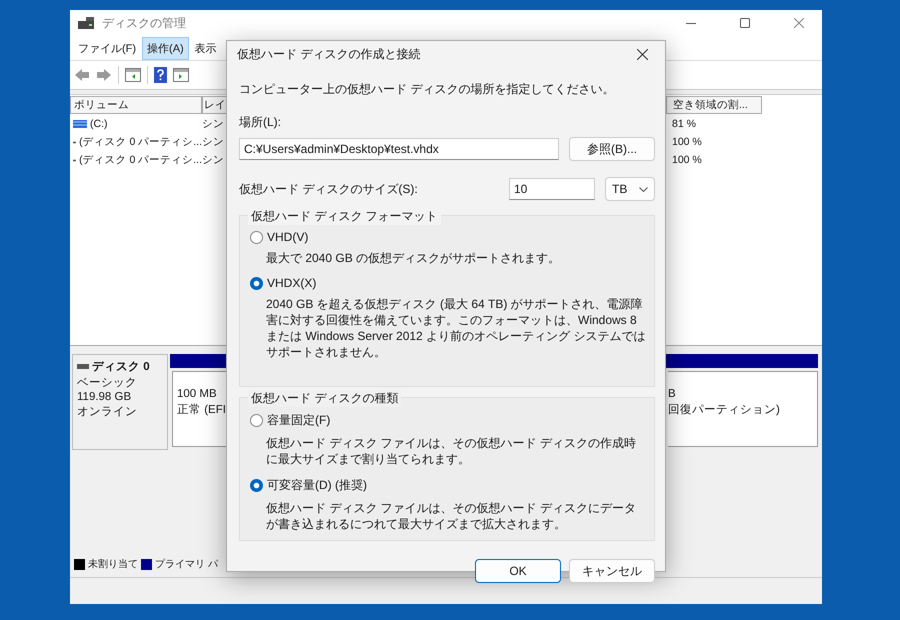 Image resolution: width=900 pixels, height=620 pixels. What do you see at coordinates (165, 48) in the screenshot?
I see `menu-item: 操作(A)` at bounding box center [165, 48].